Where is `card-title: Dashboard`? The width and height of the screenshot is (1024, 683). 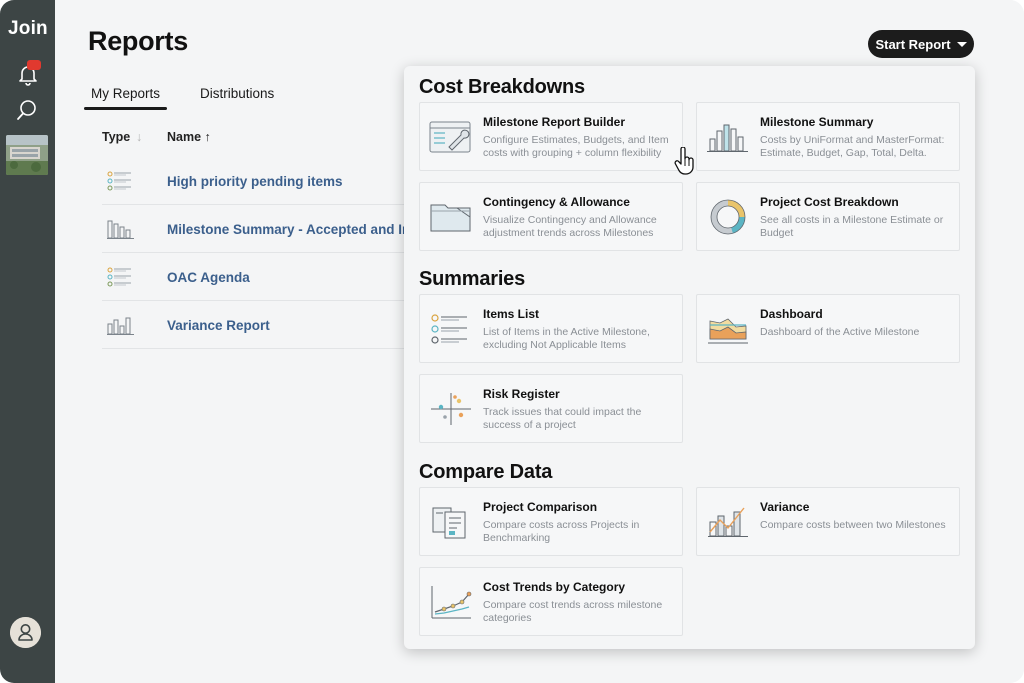
card-title: Dashboard is located at coordinates (791, 314).